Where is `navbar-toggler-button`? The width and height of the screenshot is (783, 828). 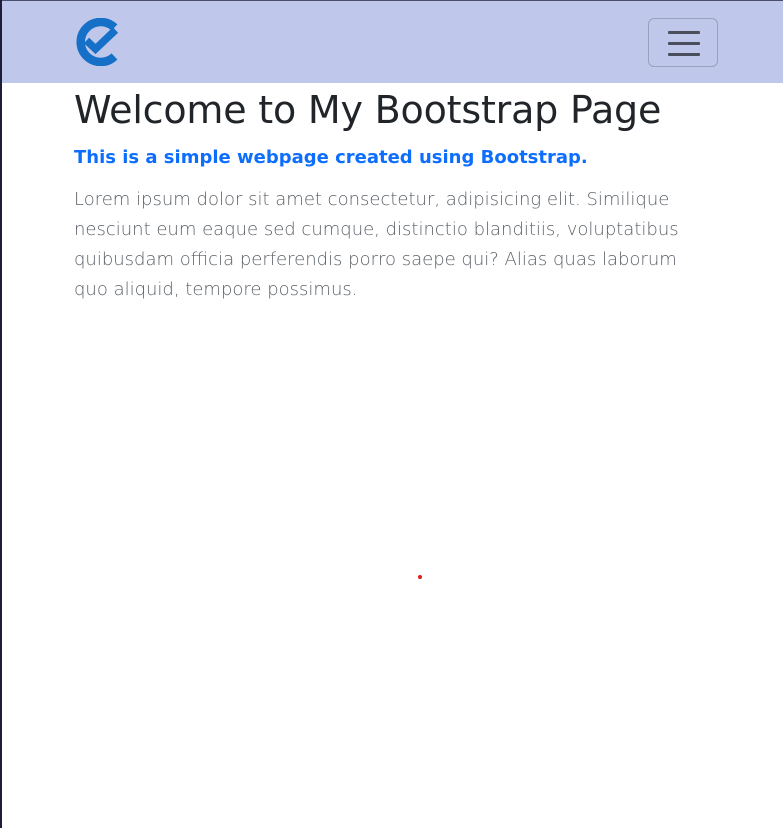 navbar-toggler-button is located at coordinates (683, 42).